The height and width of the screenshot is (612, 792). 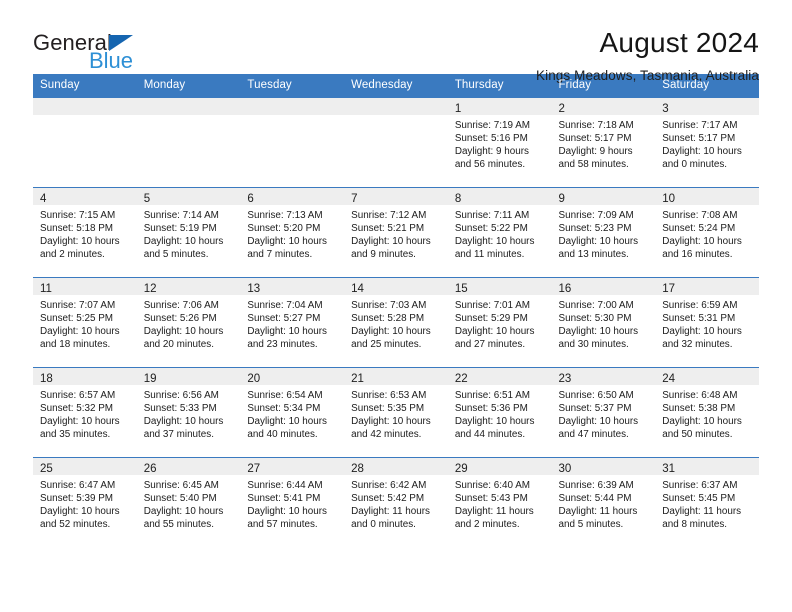 I want to click on sunset-text: Sunset: 5:27 PM, so click(x=284, y=319).